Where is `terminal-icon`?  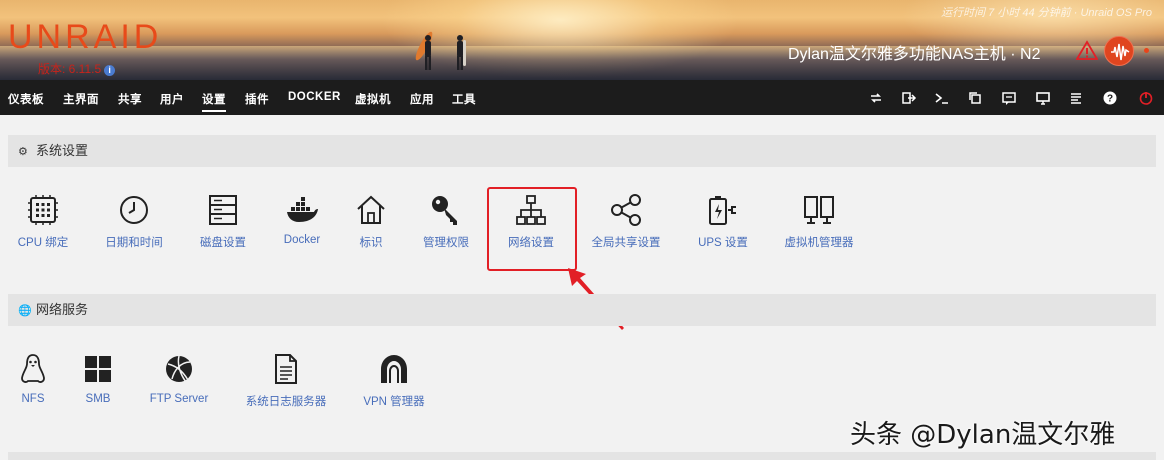
terminal-icon is located at coordinates (942, 98).